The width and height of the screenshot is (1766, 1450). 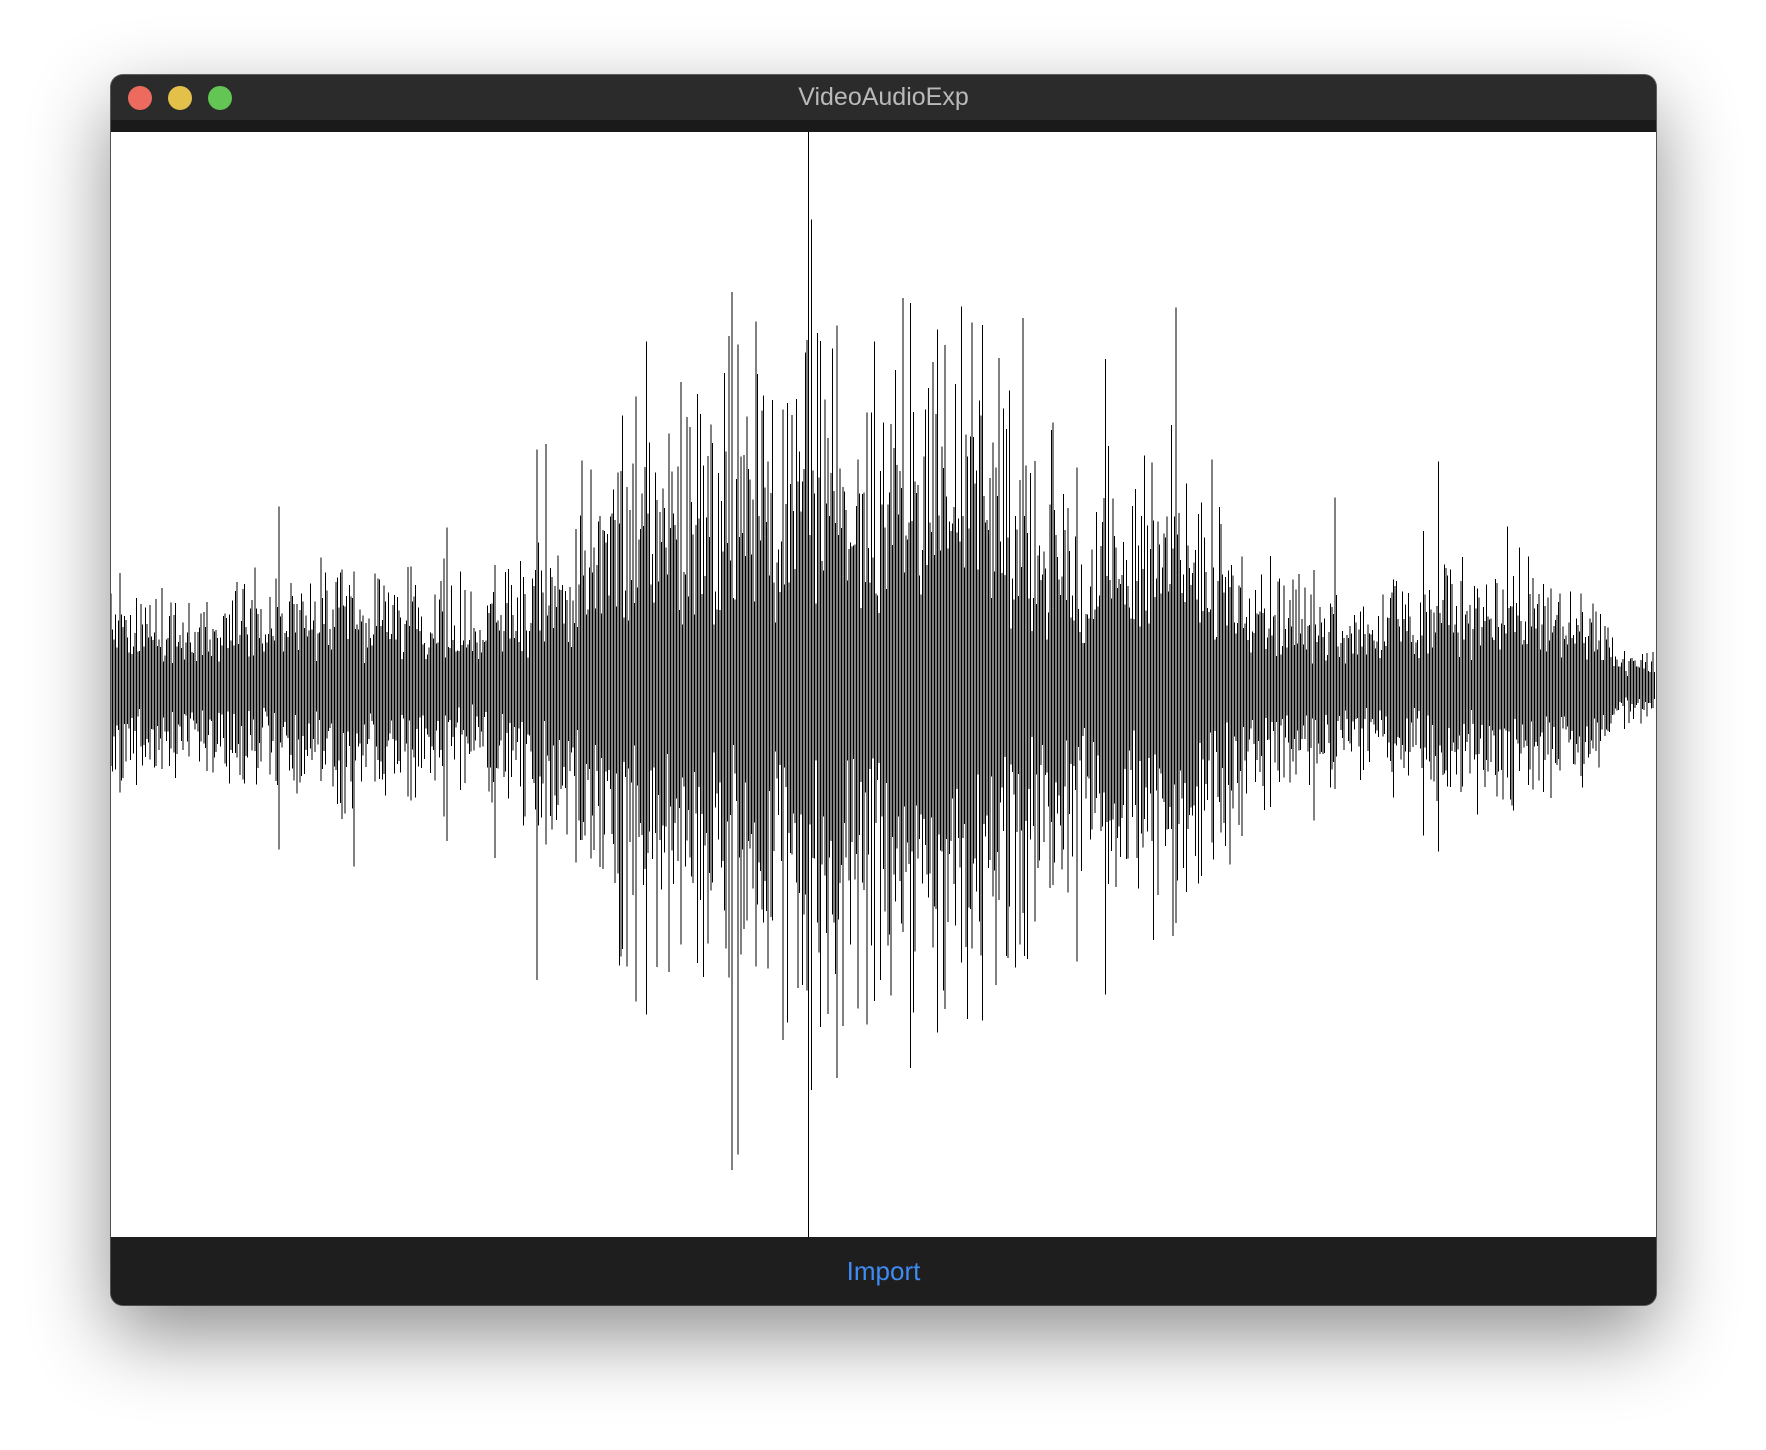 I want to click on import-button: Import, so click(x=884, y=1271).